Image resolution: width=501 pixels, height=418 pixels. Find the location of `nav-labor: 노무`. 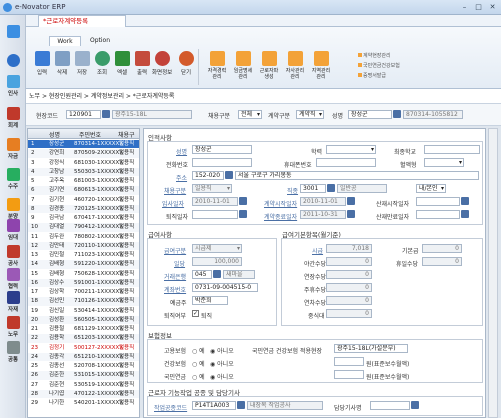

nav-labor: 노무 is located at coordinates (13, 327).